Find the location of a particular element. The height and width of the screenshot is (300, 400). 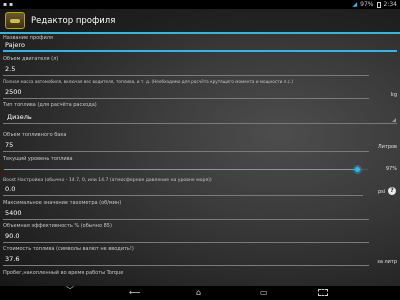

fuel-level-value: 97% is located at coordinates (391, 169).